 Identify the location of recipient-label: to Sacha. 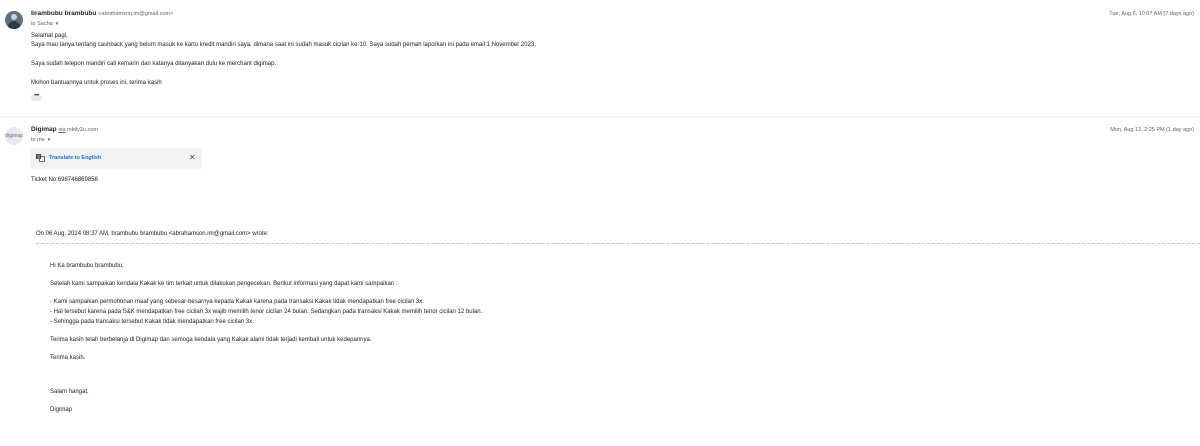
(42, 24).